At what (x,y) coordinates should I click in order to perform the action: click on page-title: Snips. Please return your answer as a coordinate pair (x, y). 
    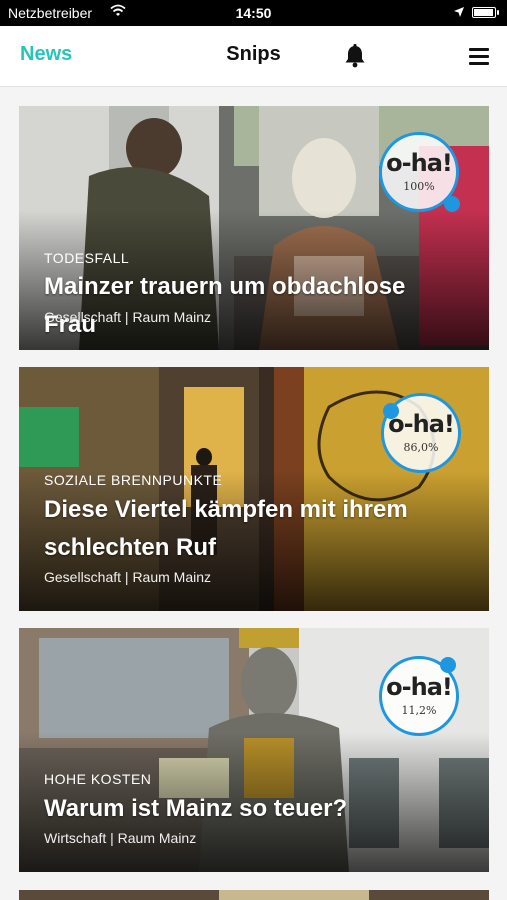
    Looking at the image, I should click on (253, 54).